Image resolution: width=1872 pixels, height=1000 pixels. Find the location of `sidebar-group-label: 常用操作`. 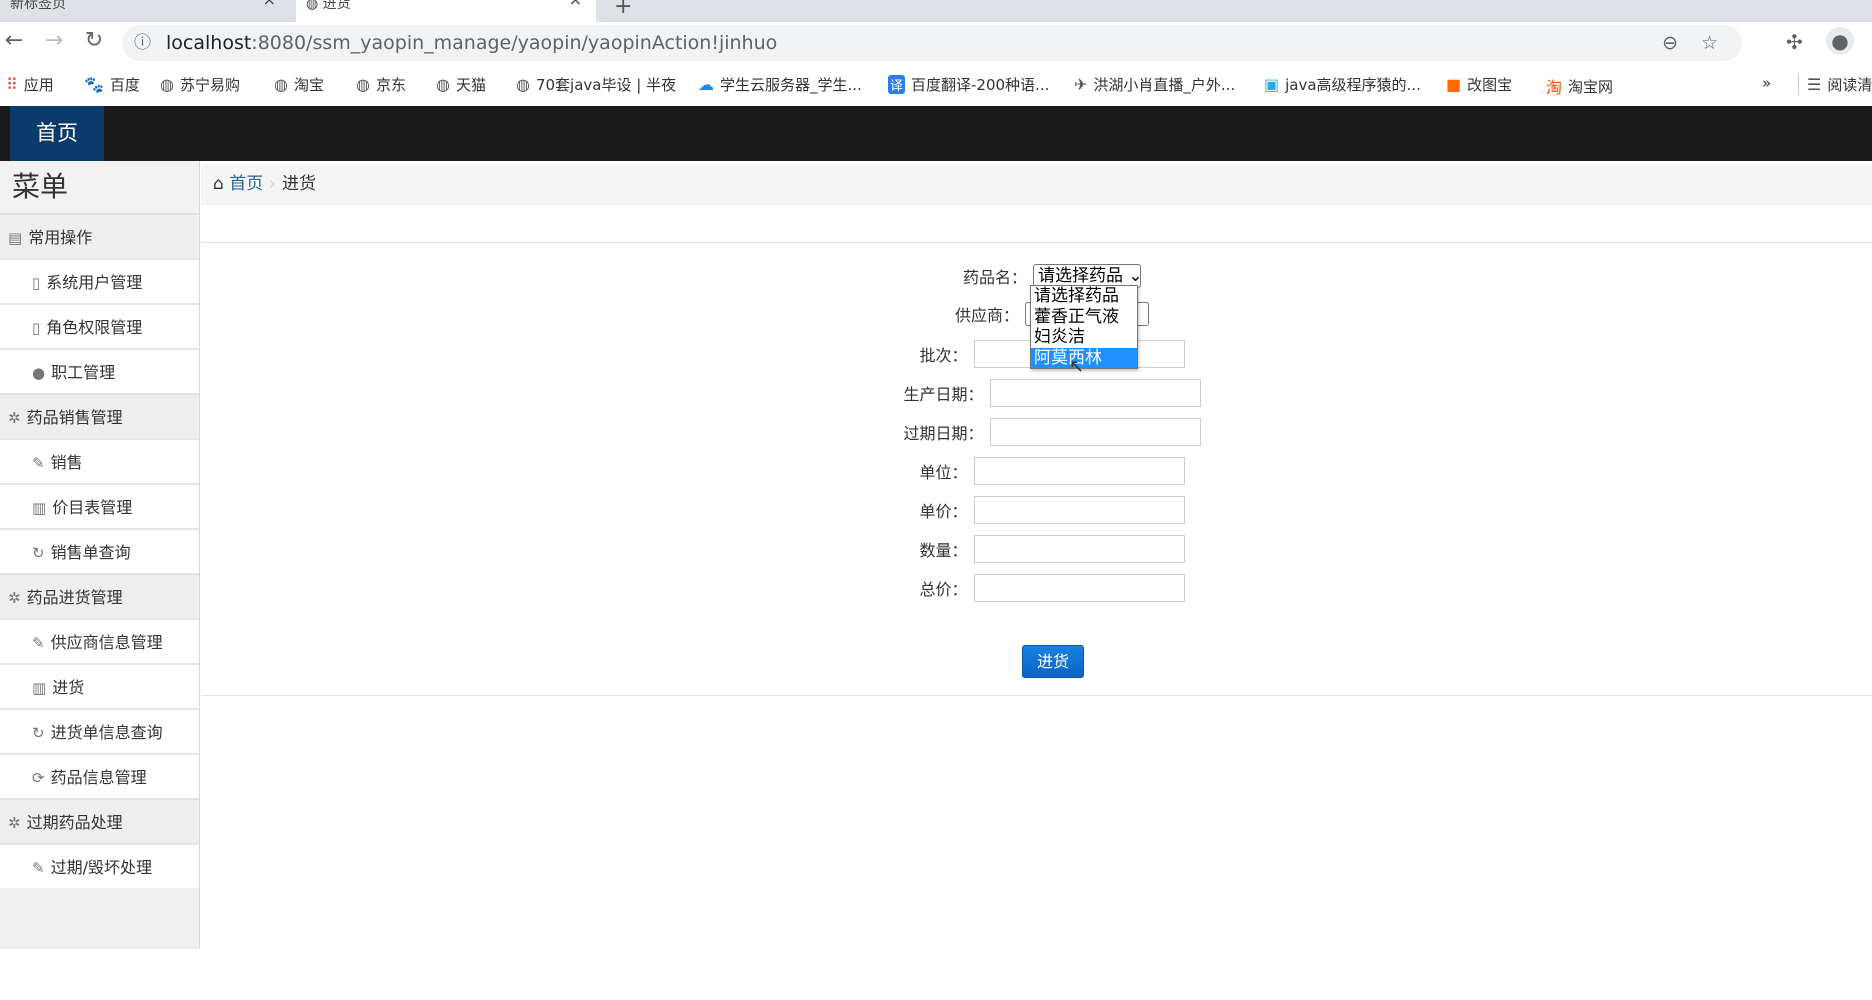

sidebar-group-label: 常用操作 is located at coordinates (60, 237).